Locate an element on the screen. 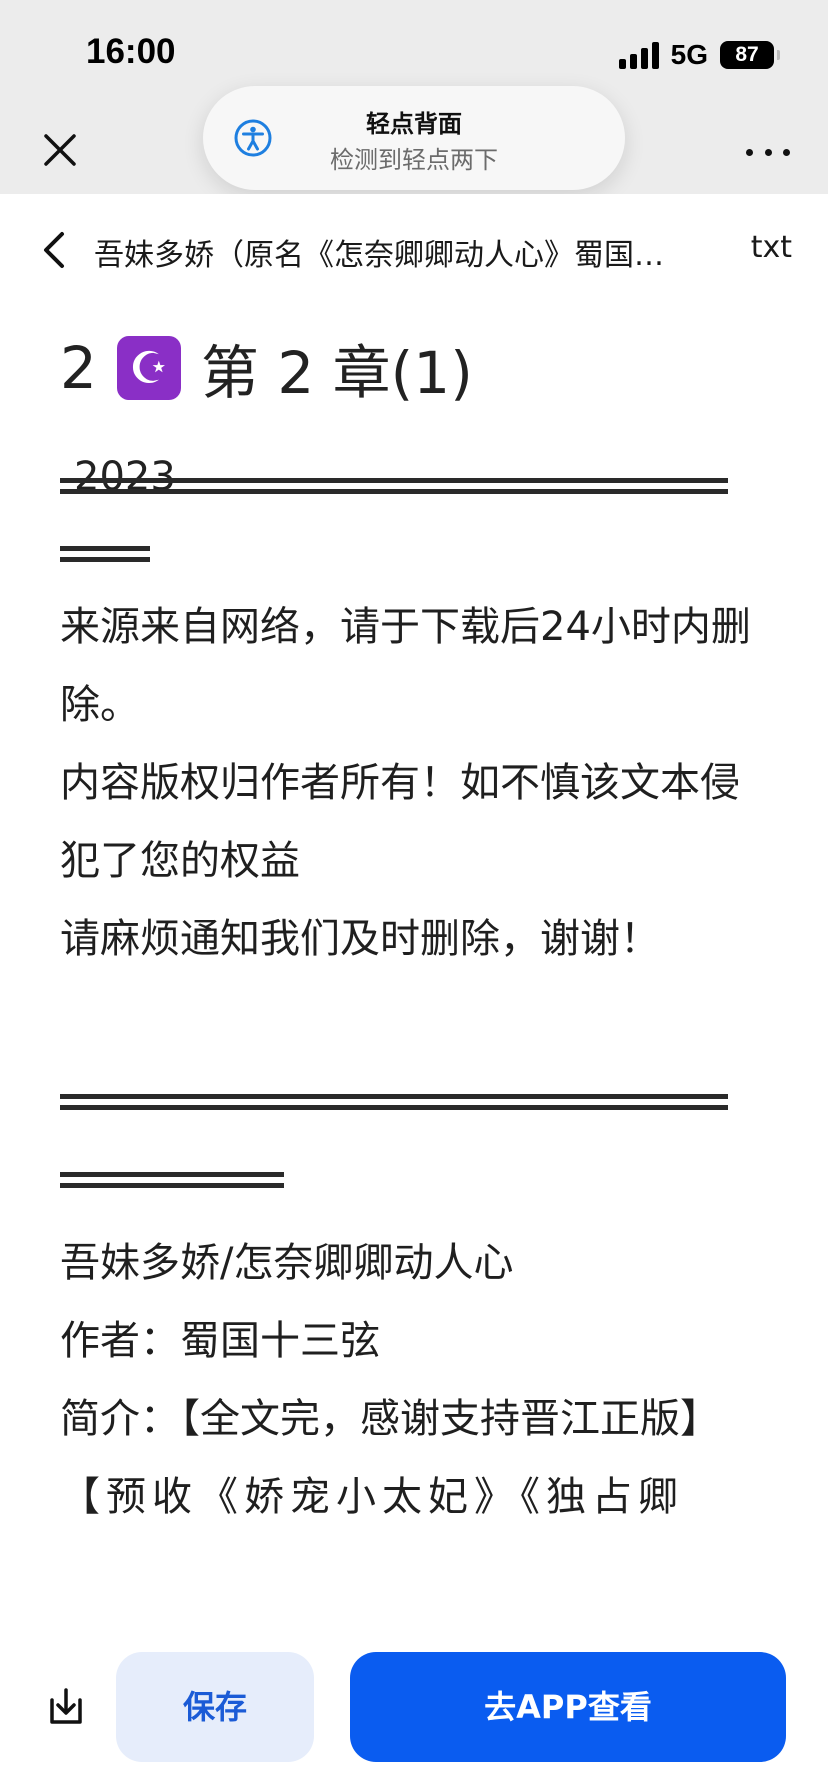  preorder-line: 【预收《娇宠小太妃》《独占卿 is located at coordinates (372, 1497).